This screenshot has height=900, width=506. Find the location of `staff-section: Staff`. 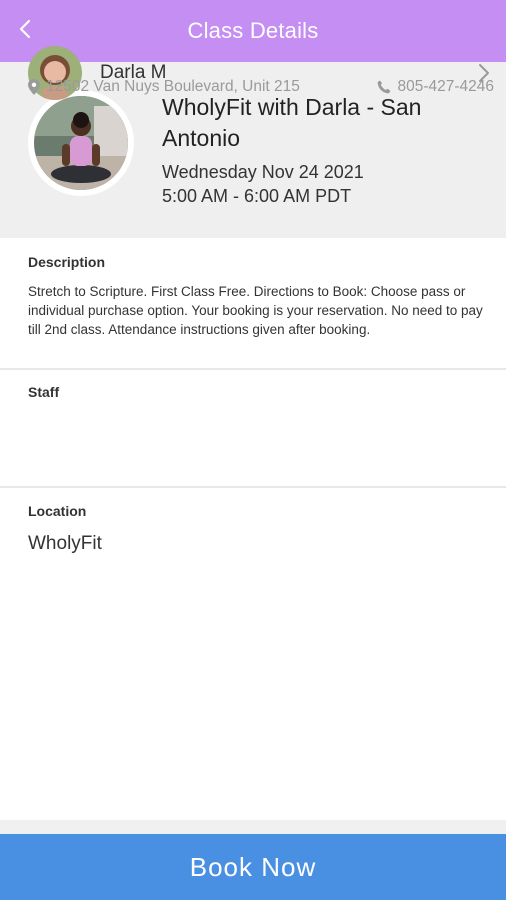

staff-section: Staff is located at coordinates (253, 428).